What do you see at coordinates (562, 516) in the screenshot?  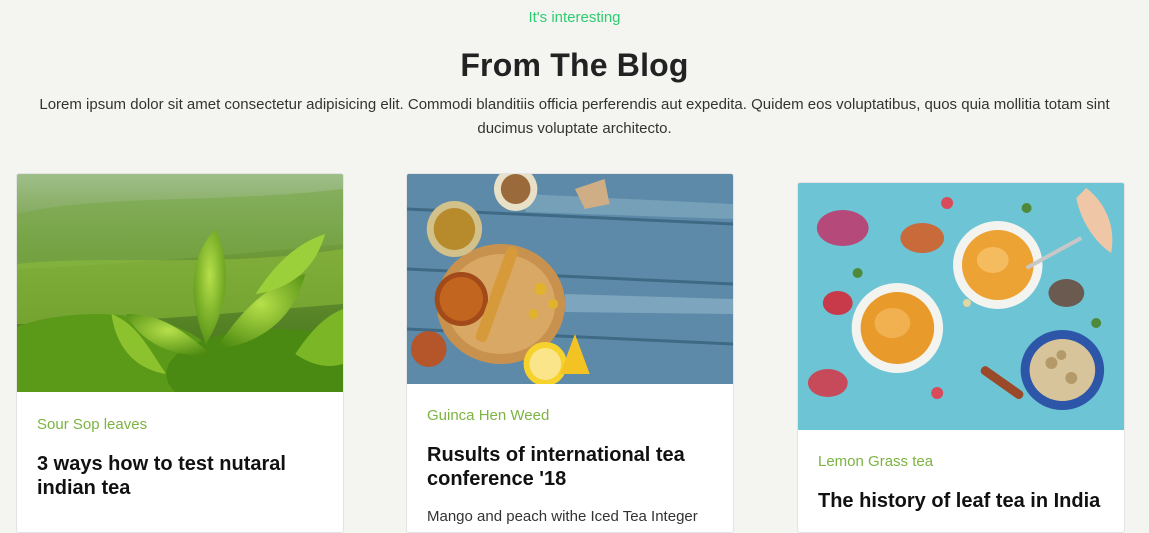 I see `post-excerpt: Mango and peach withe Iced Tea Integer` at bounding box center [562, 516].